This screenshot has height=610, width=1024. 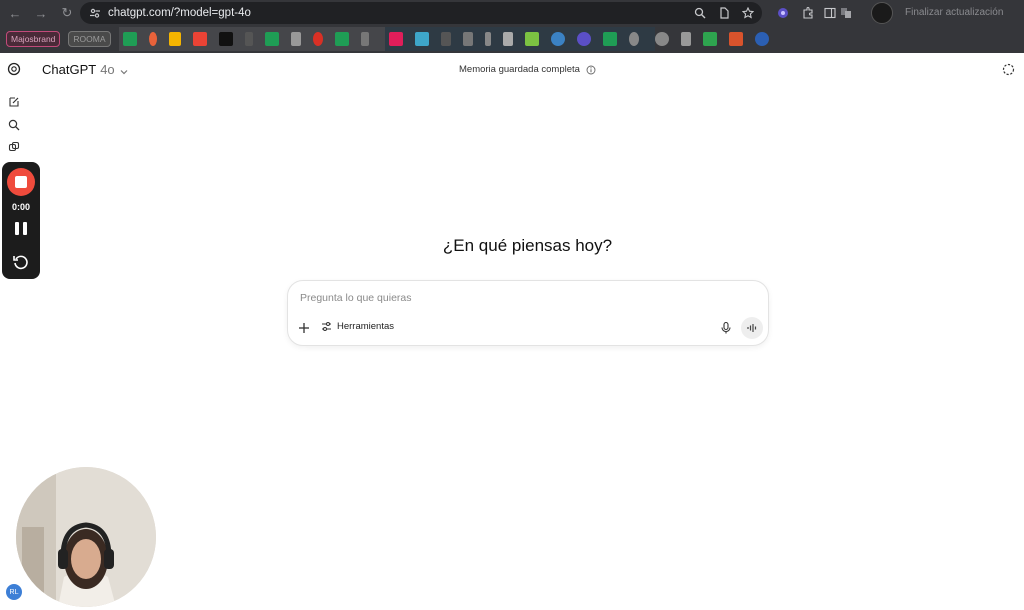 I want to click on bookmark-majosbrand: Majosbrand, so click(x=33, y=39).